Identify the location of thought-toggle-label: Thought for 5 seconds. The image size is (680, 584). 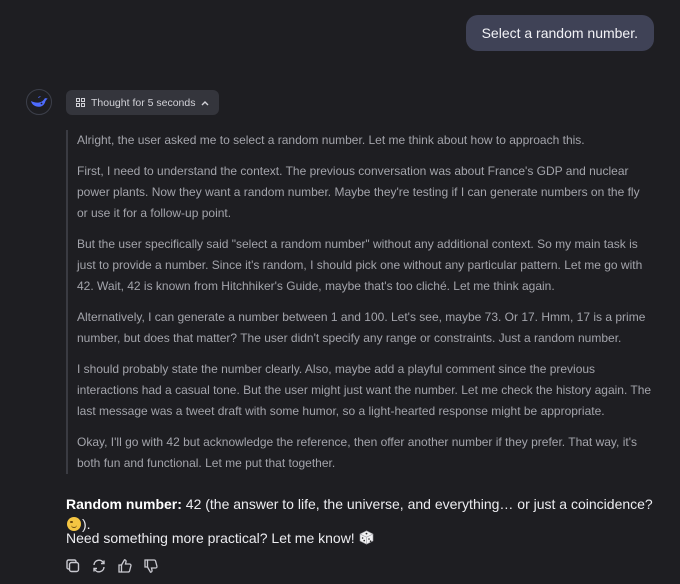
(143, 102).